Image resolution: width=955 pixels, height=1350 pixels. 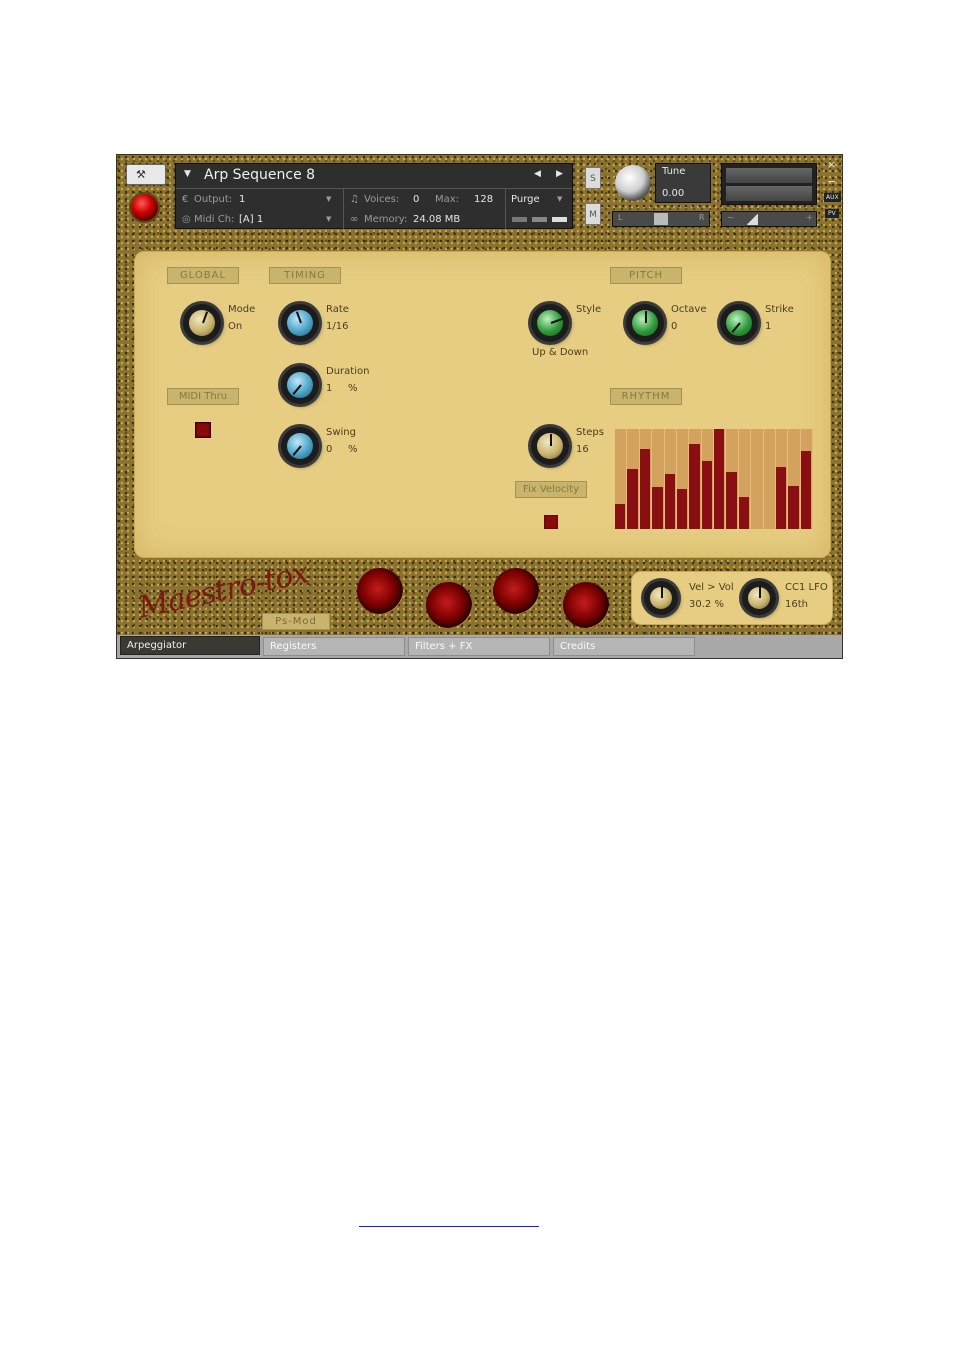 What do you see at coordinates (550, 323) in the screenshot?
I see `style-knob` at bounding box center [550, 323].